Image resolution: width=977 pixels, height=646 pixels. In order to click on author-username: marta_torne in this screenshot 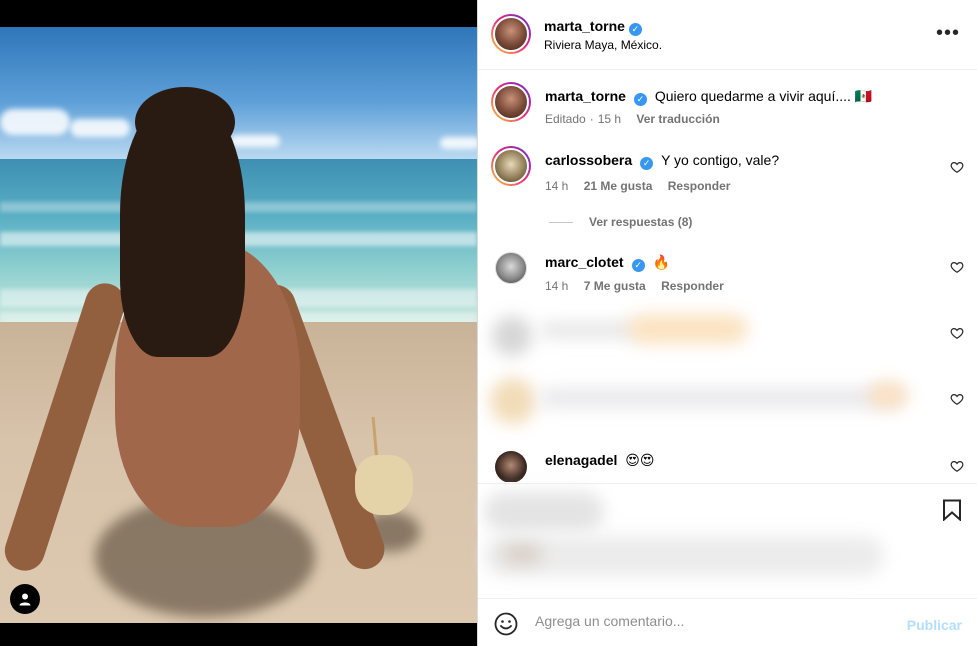, I will do `click(584, 26)`.